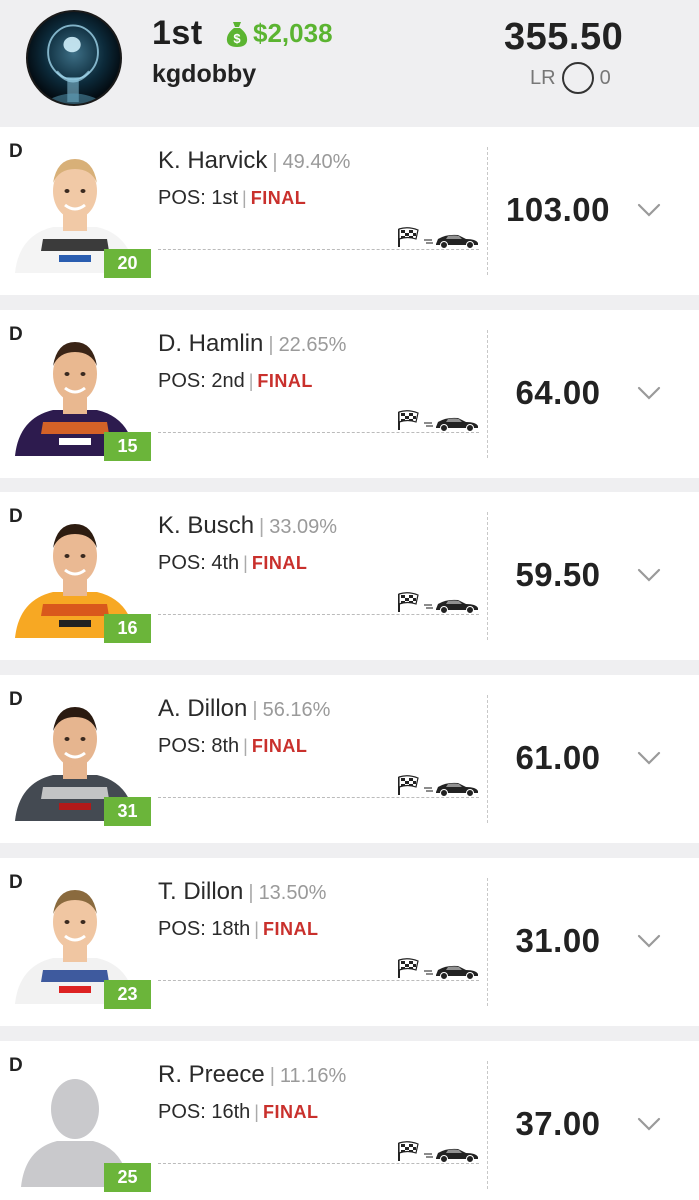 The height and width of the screenshot is (1200, 699). Describe the element at coordinates (232, 746) in the screenshot. I see `position-row: POS: 8th | FINAL` at that location.